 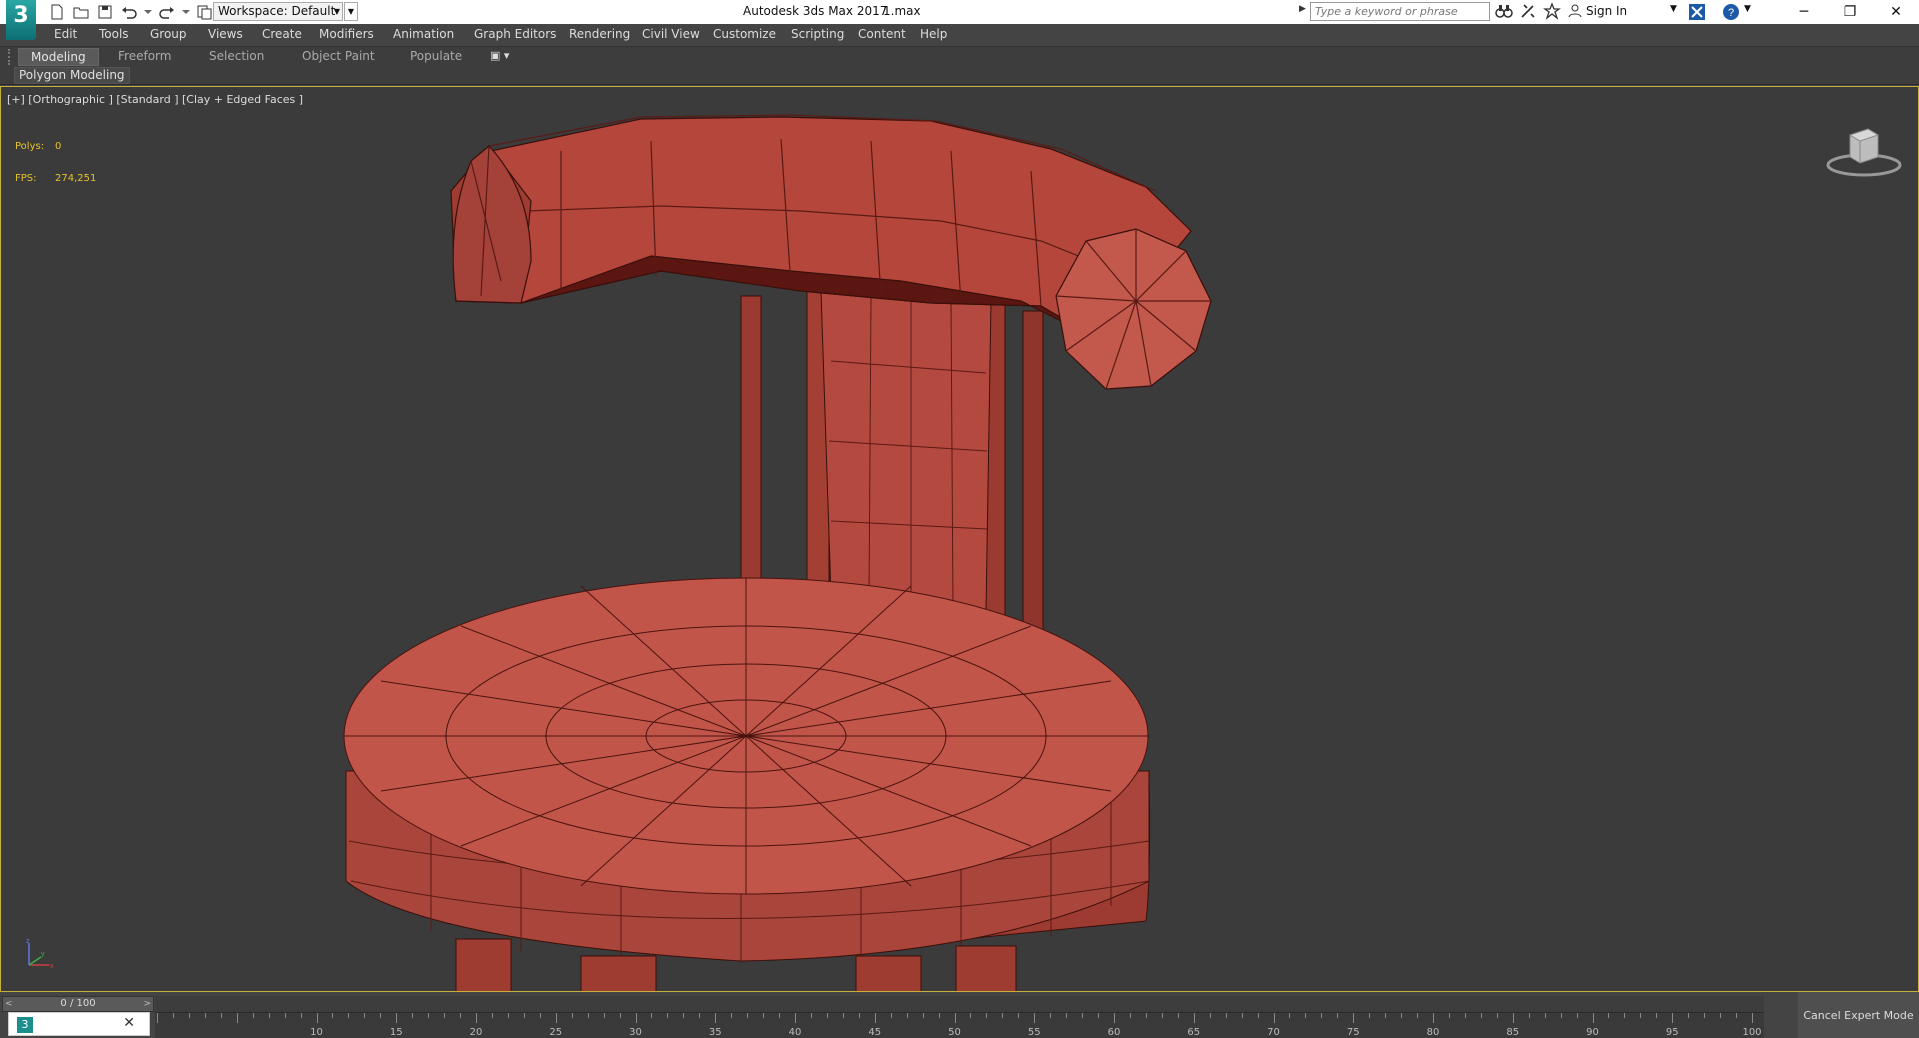 What do you see at coordinates (744, 34) in the screenshot?
I see `menu-customize: Customize` at bounding box center [744, 34].